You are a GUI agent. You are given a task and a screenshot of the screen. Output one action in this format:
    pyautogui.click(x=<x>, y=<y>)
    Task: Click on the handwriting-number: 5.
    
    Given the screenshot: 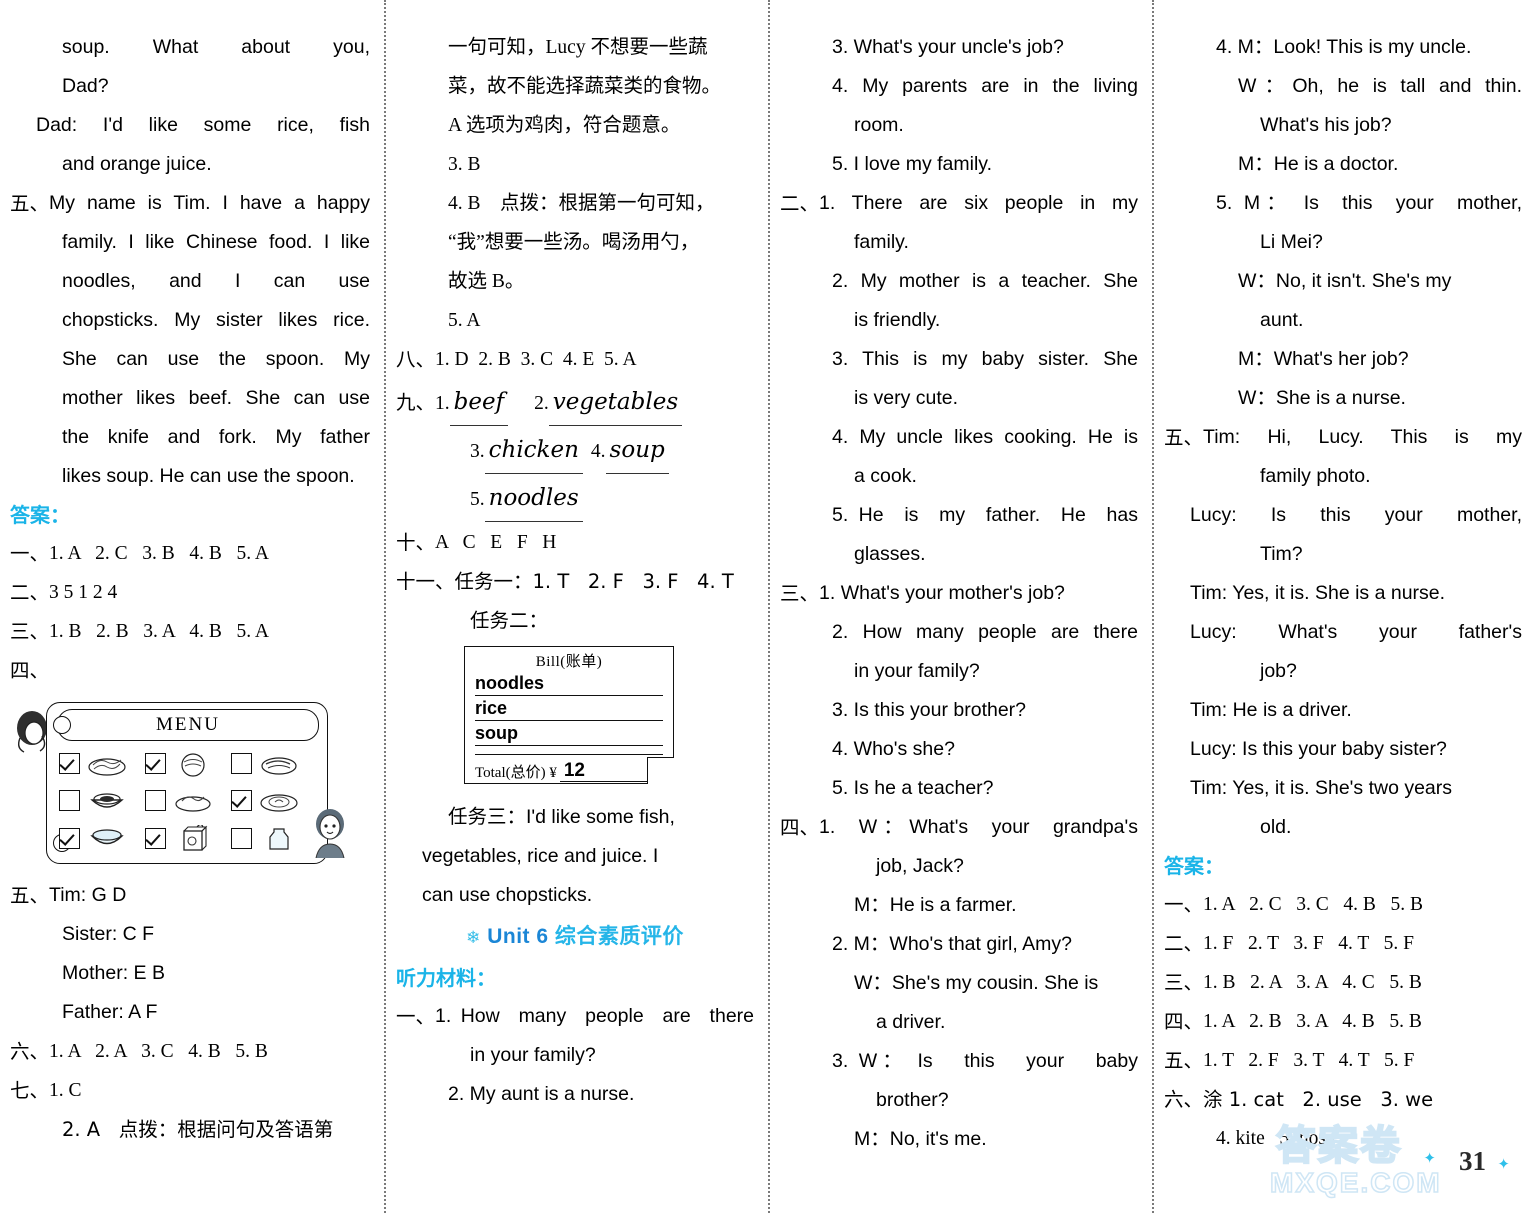 What is the action you would take?
    pyautogui.click(x=477, y=499)
    